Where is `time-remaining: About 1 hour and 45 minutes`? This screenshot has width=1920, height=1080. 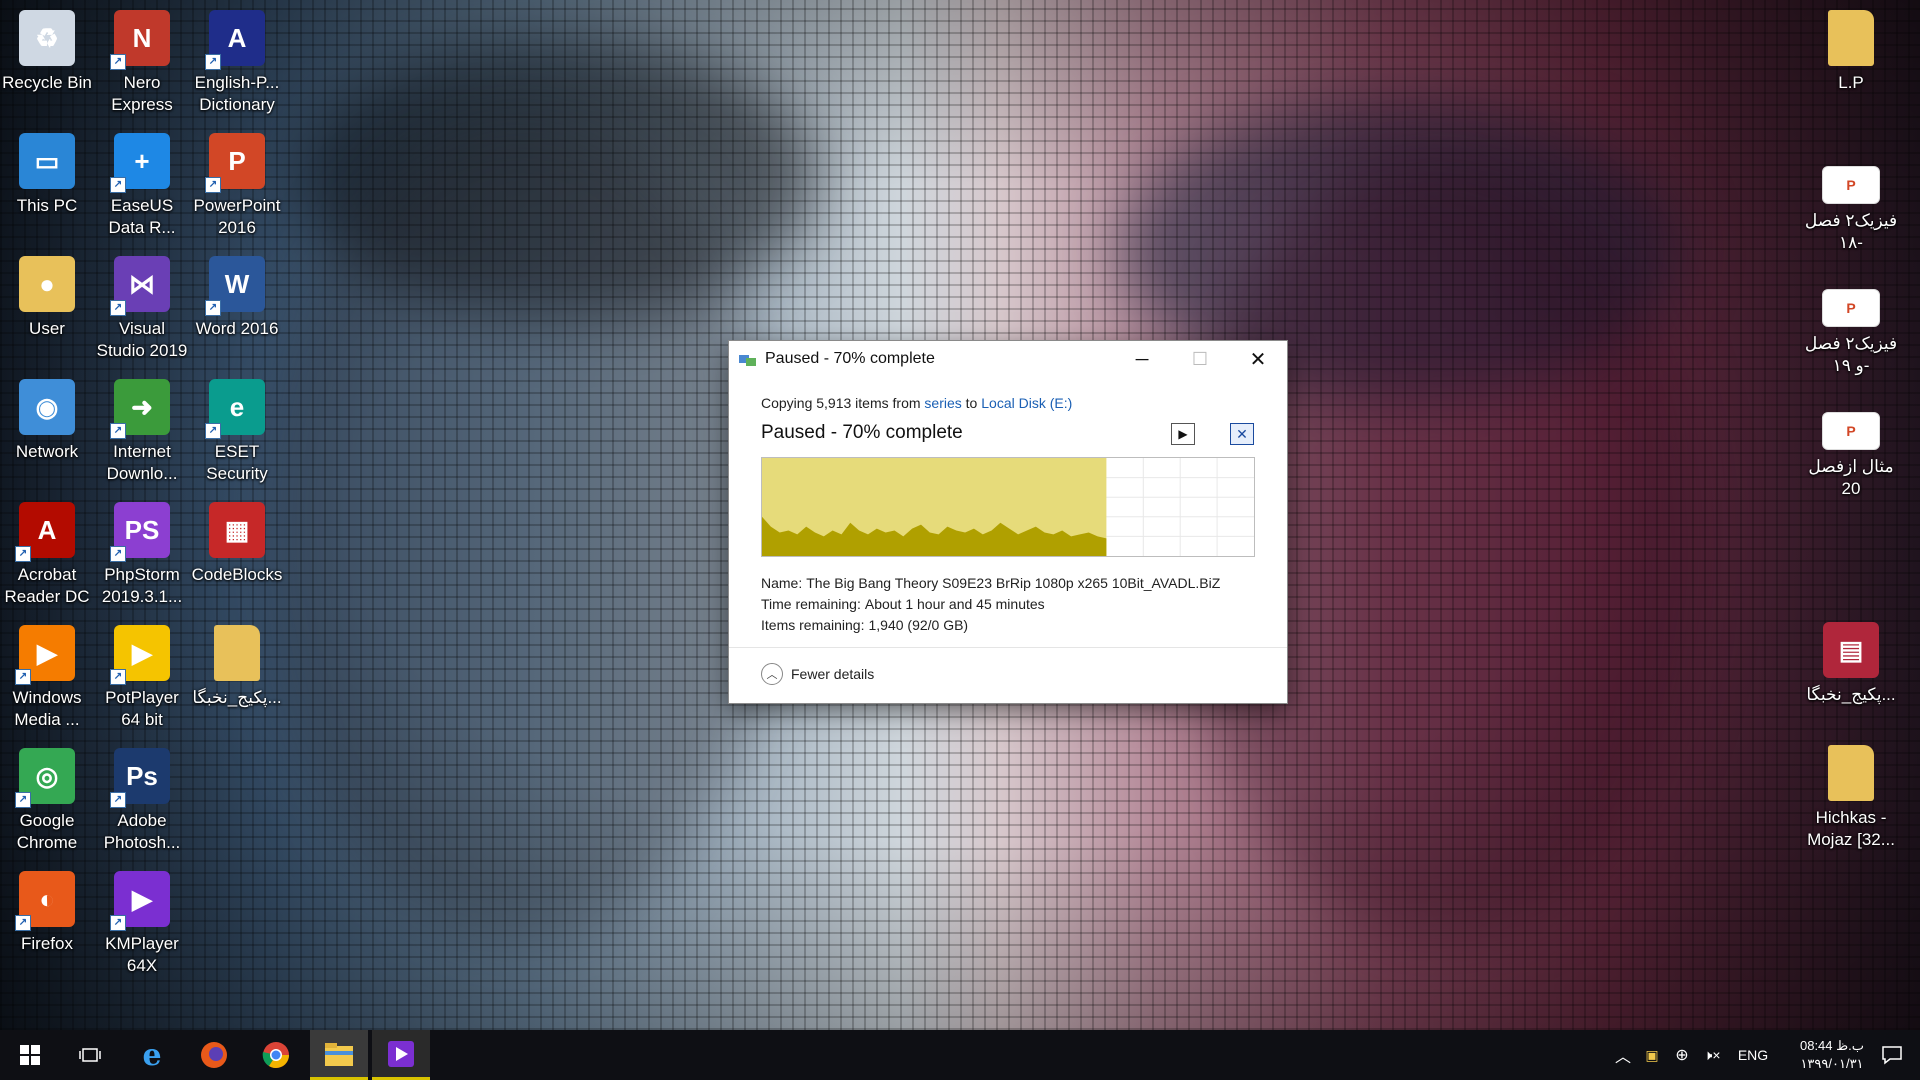 time-remaining: About 1 hour and 45 minutes is located at coordinates (954, 604).